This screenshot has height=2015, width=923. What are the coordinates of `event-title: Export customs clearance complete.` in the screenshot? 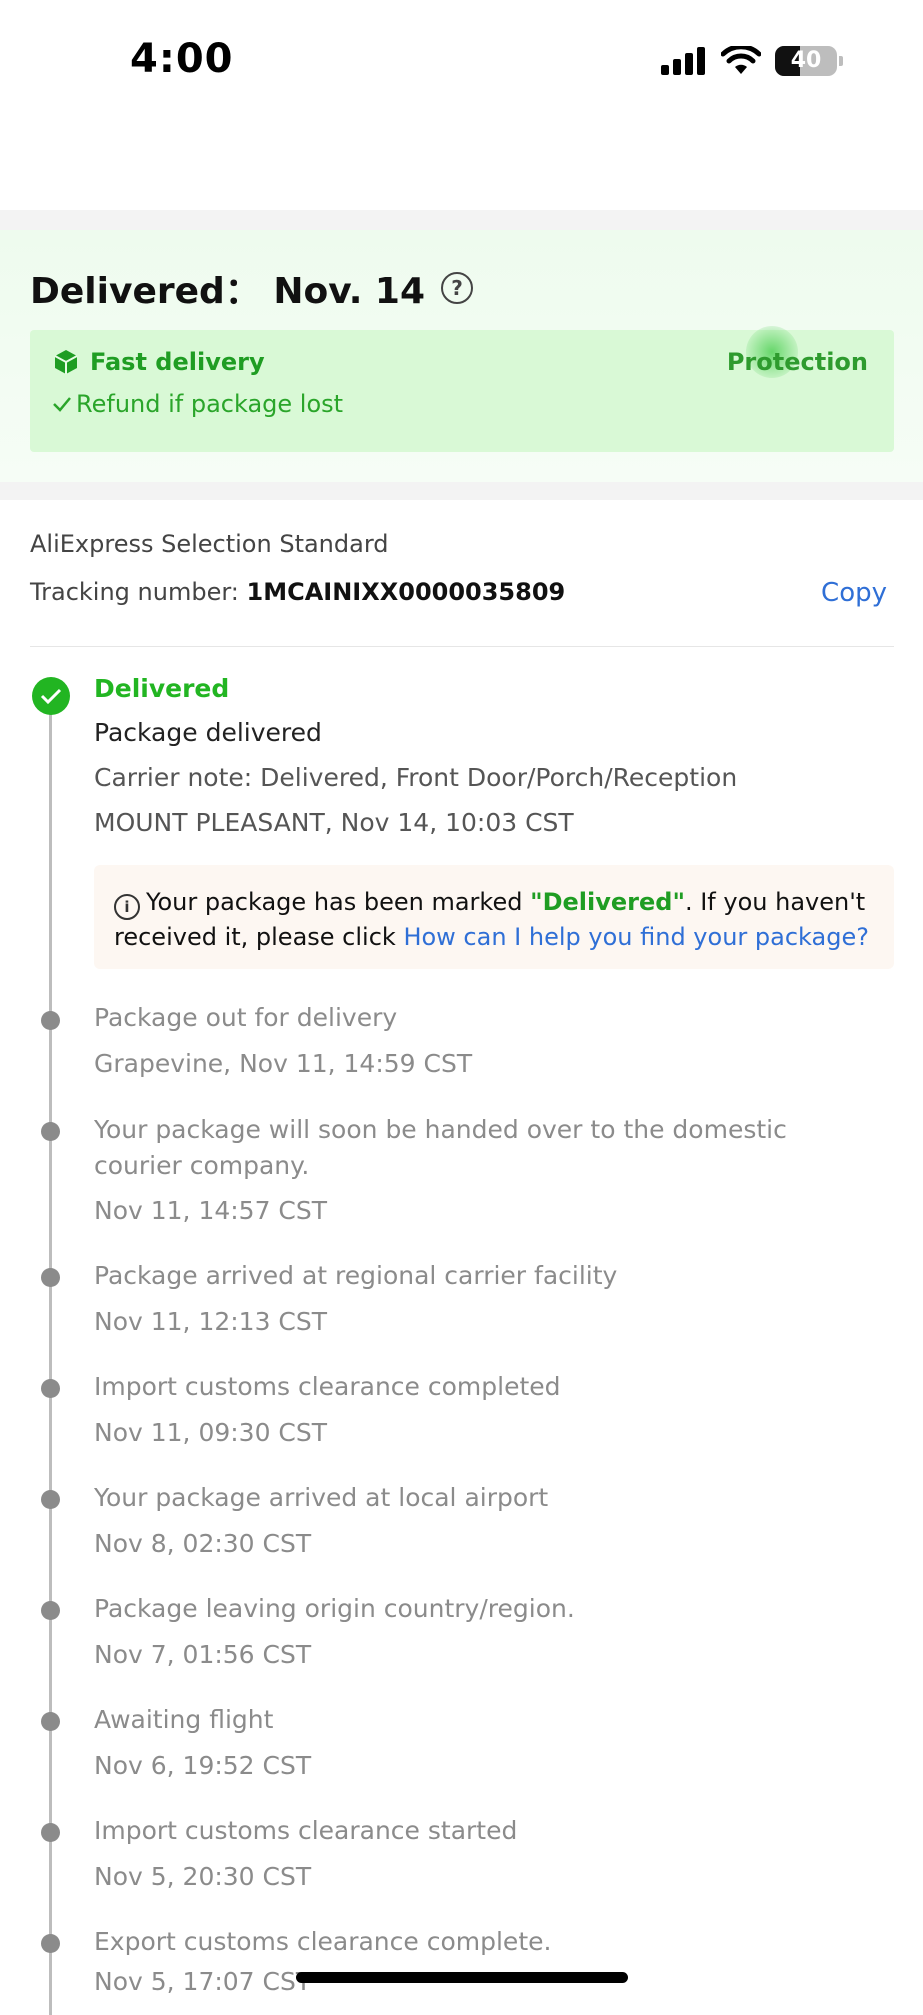 It's located at (323, 1941).